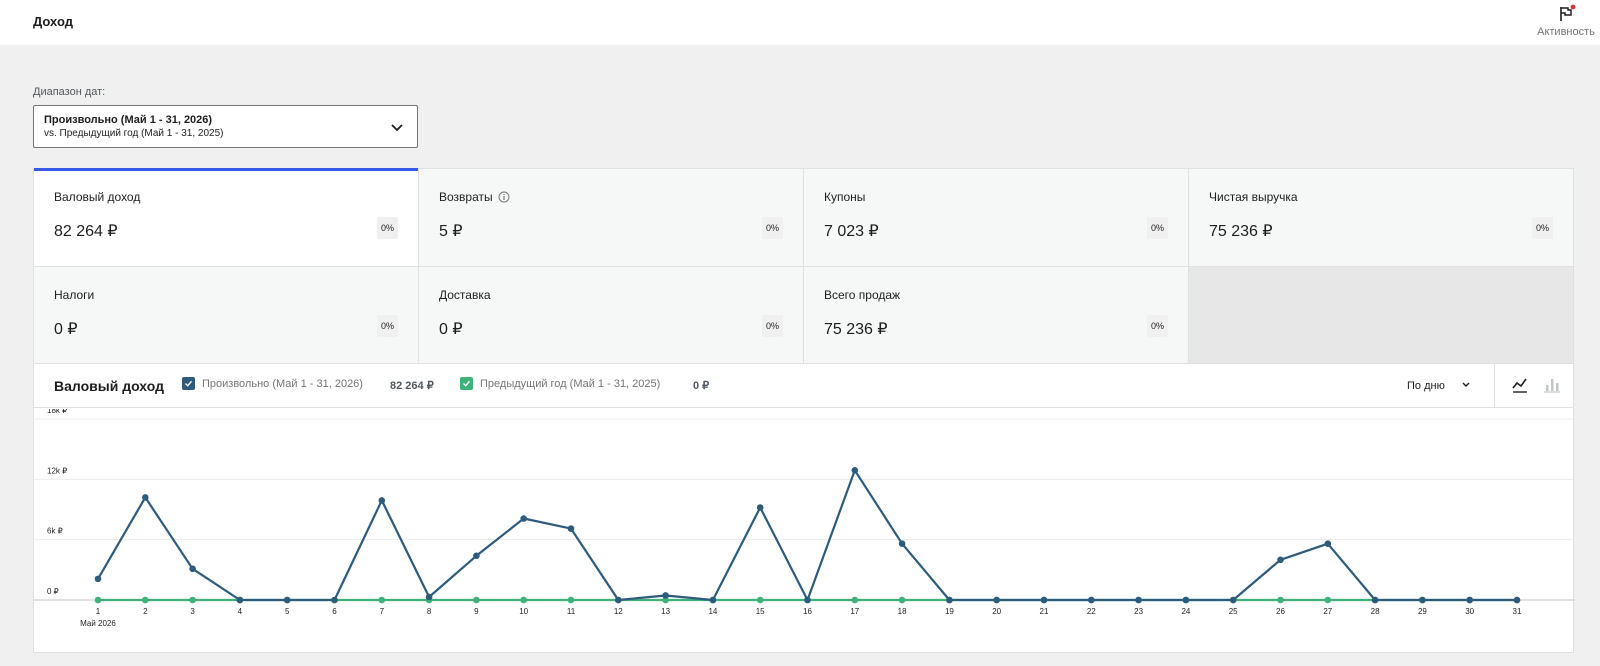 The image size is (1600, 666). Describe the element at coordinates (665, 611) in the screenshot. I see `x-tick-label: 13` at that location.